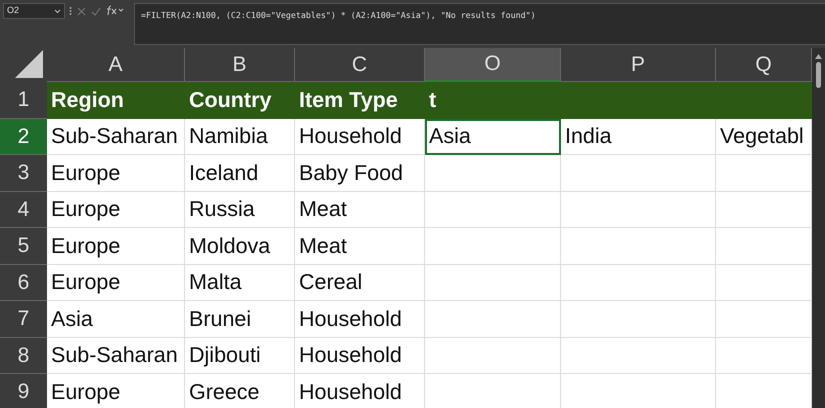 This screenshot has height=408, width=825. I want to click on sheet-cell: Greece, so click(240, 391).